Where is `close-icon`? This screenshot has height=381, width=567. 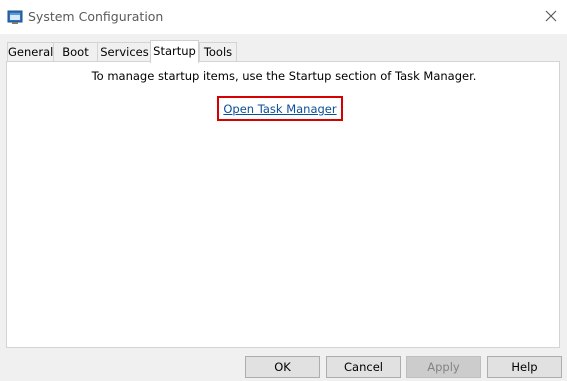 close-icon is located at coordinates (551, 17).